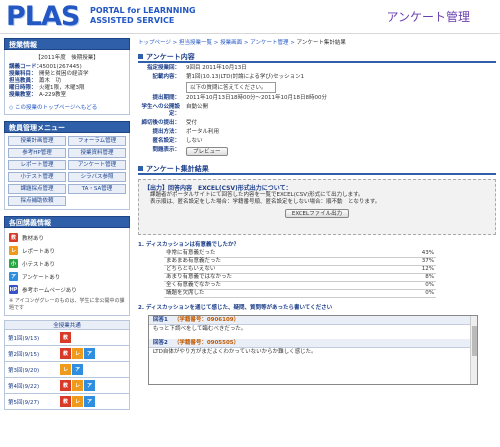  What do you see at coordinates (67, 263) in the screenshot?
I see `legend-row: 小小テストあり` at bounding box center [67, 263].